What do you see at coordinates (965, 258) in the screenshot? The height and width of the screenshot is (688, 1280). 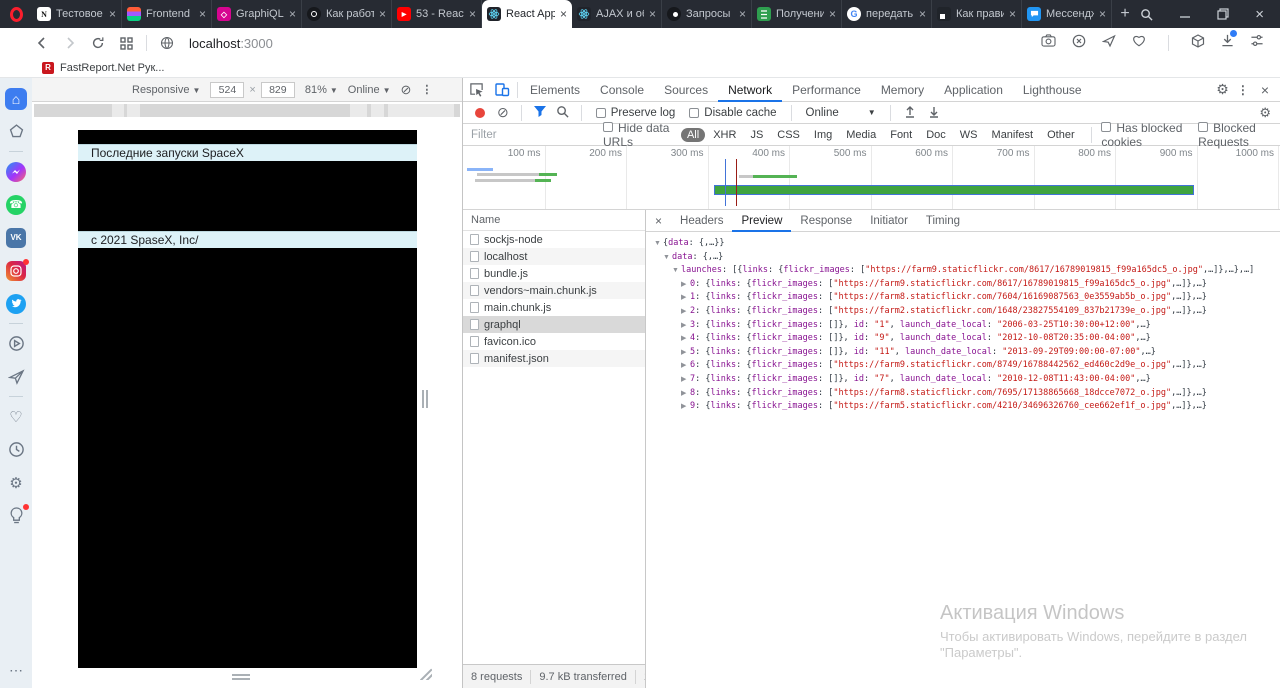 I see `json-tree-line: ▼ data: {,…}` at bounding box center [965, 258].